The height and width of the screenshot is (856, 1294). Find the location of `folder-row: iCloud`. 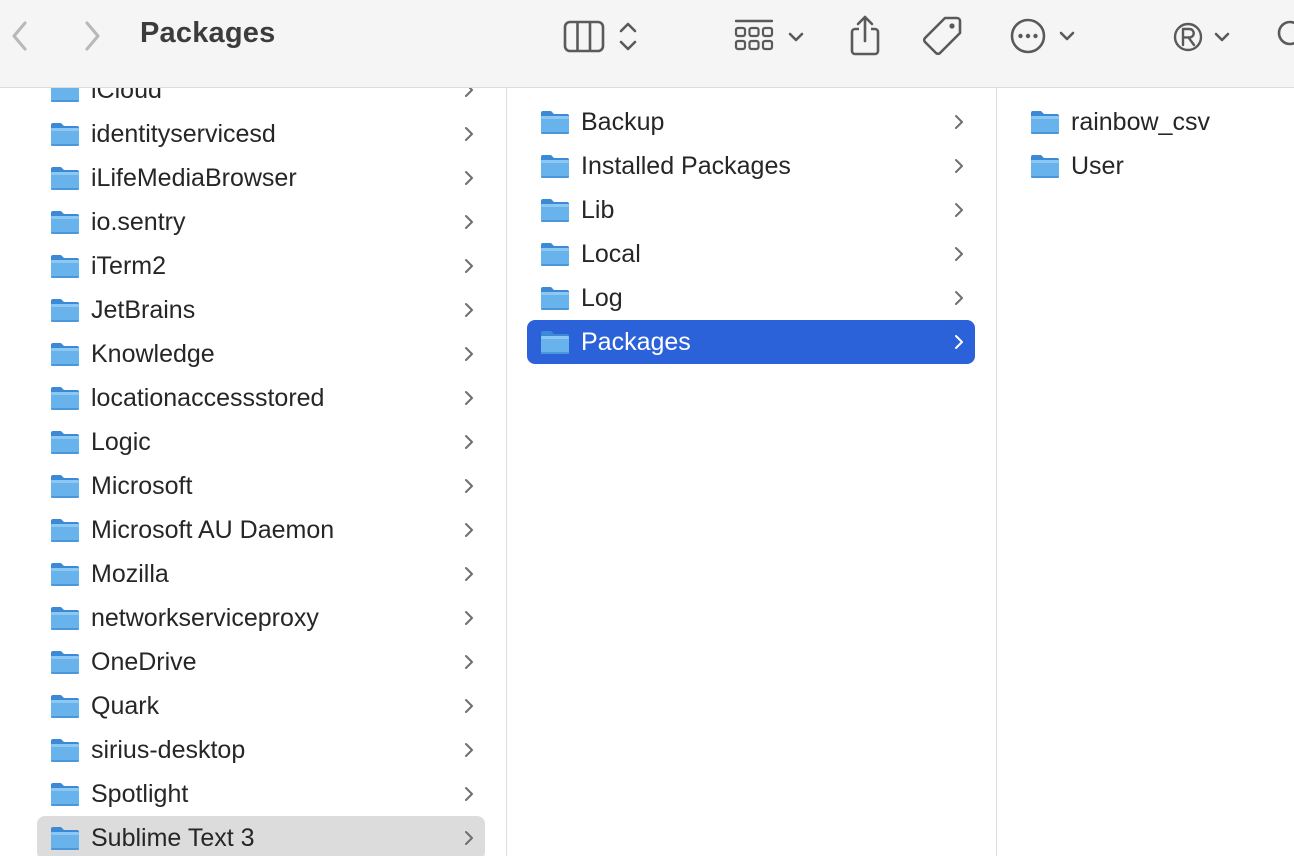

folder-row: iCloud is located at coordinates (261, 100).